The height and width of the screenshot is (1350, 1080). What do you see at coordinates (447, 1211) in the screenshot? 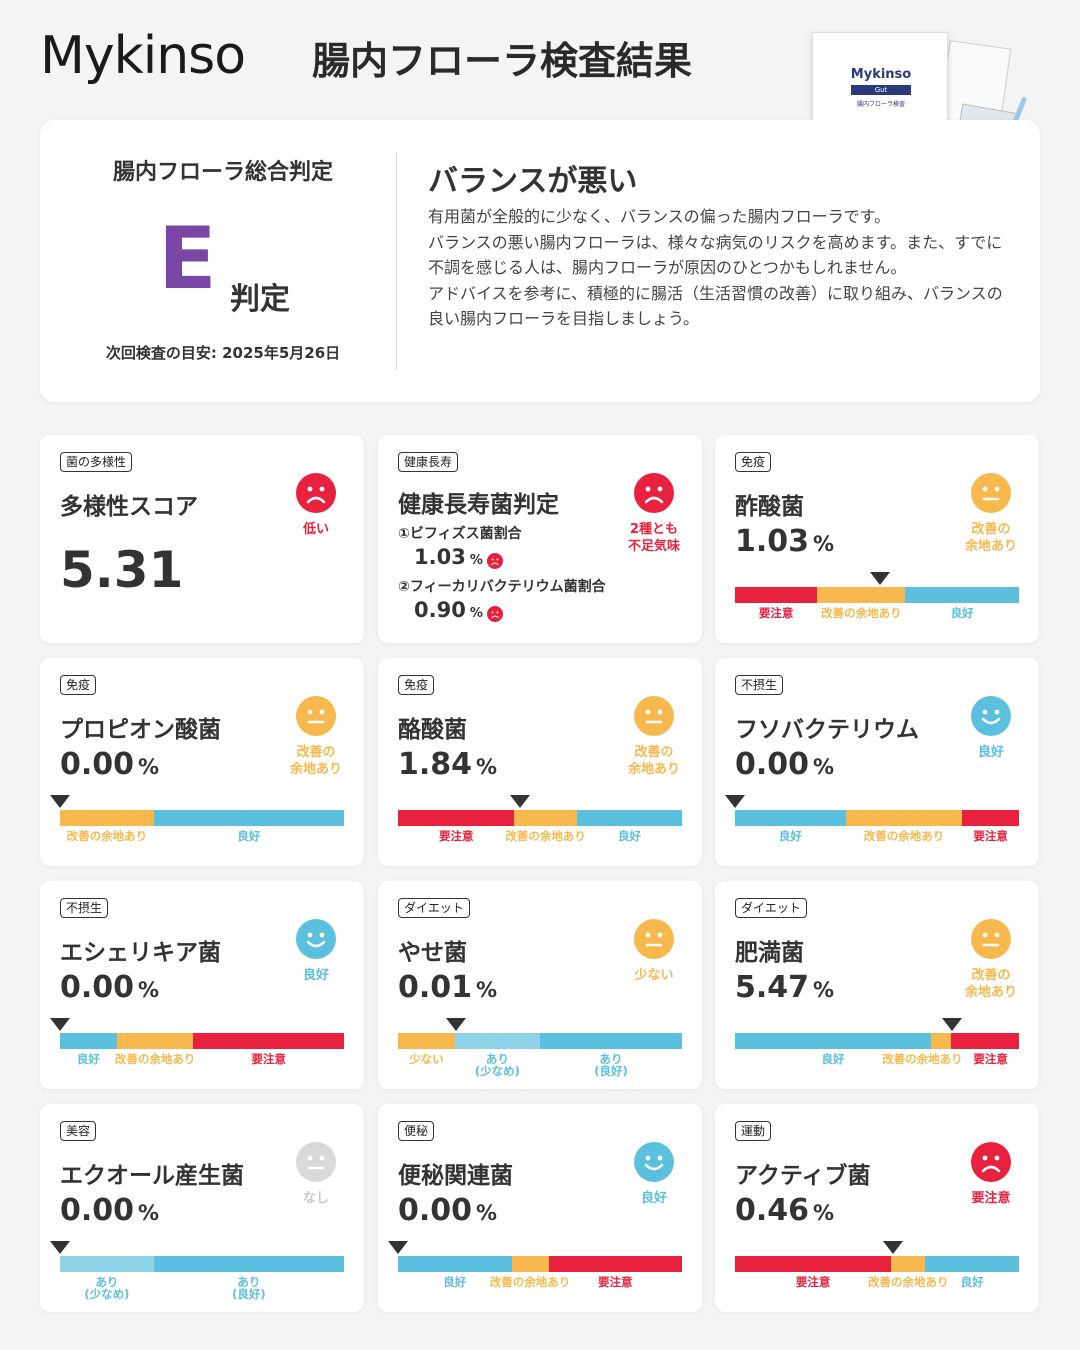
I see `metric-value: 0.00%` at bounding box center [447, 1211].